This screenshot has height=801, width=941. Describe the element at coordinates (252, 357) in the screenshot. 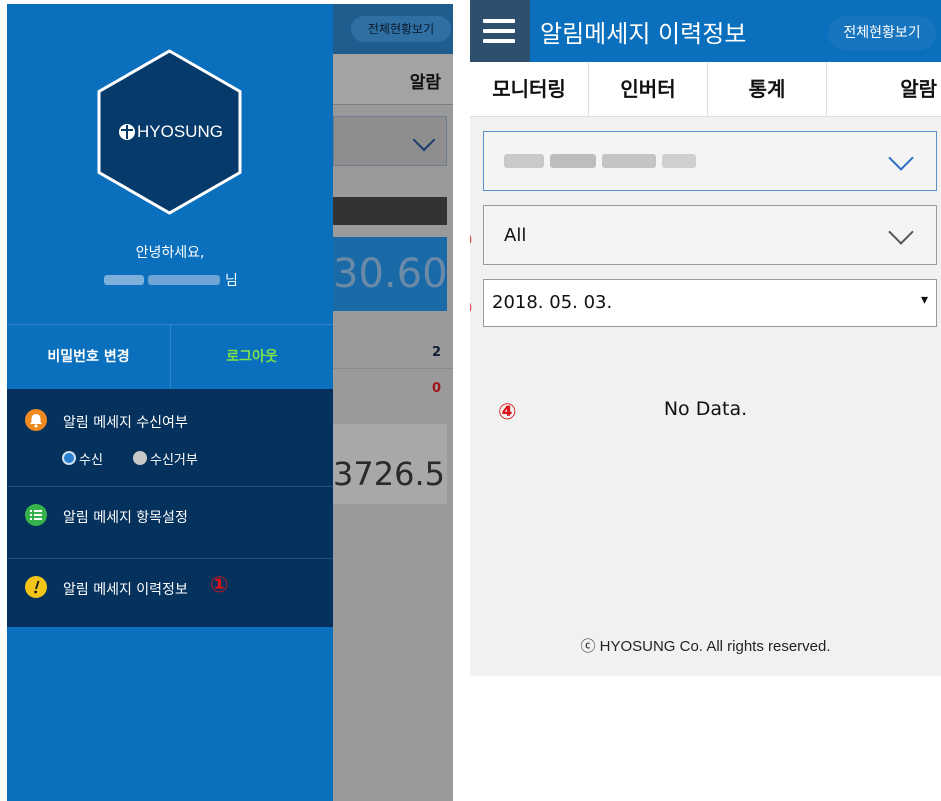

I see `logout-button: 로그아웃` at that location.